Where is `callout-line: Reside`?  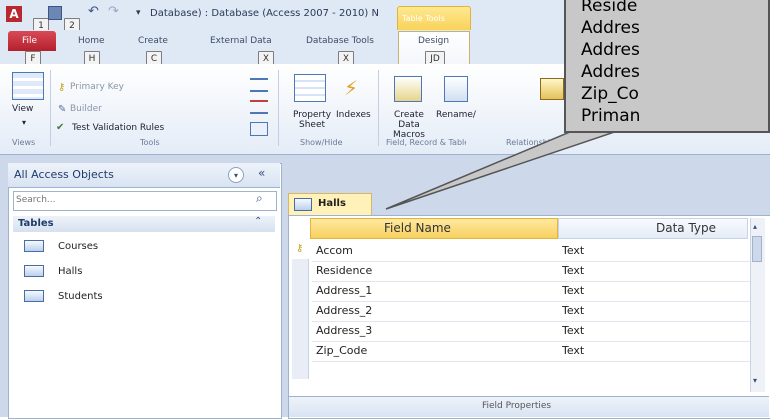
callout-line: Reside is located at coordinates (609, 8).